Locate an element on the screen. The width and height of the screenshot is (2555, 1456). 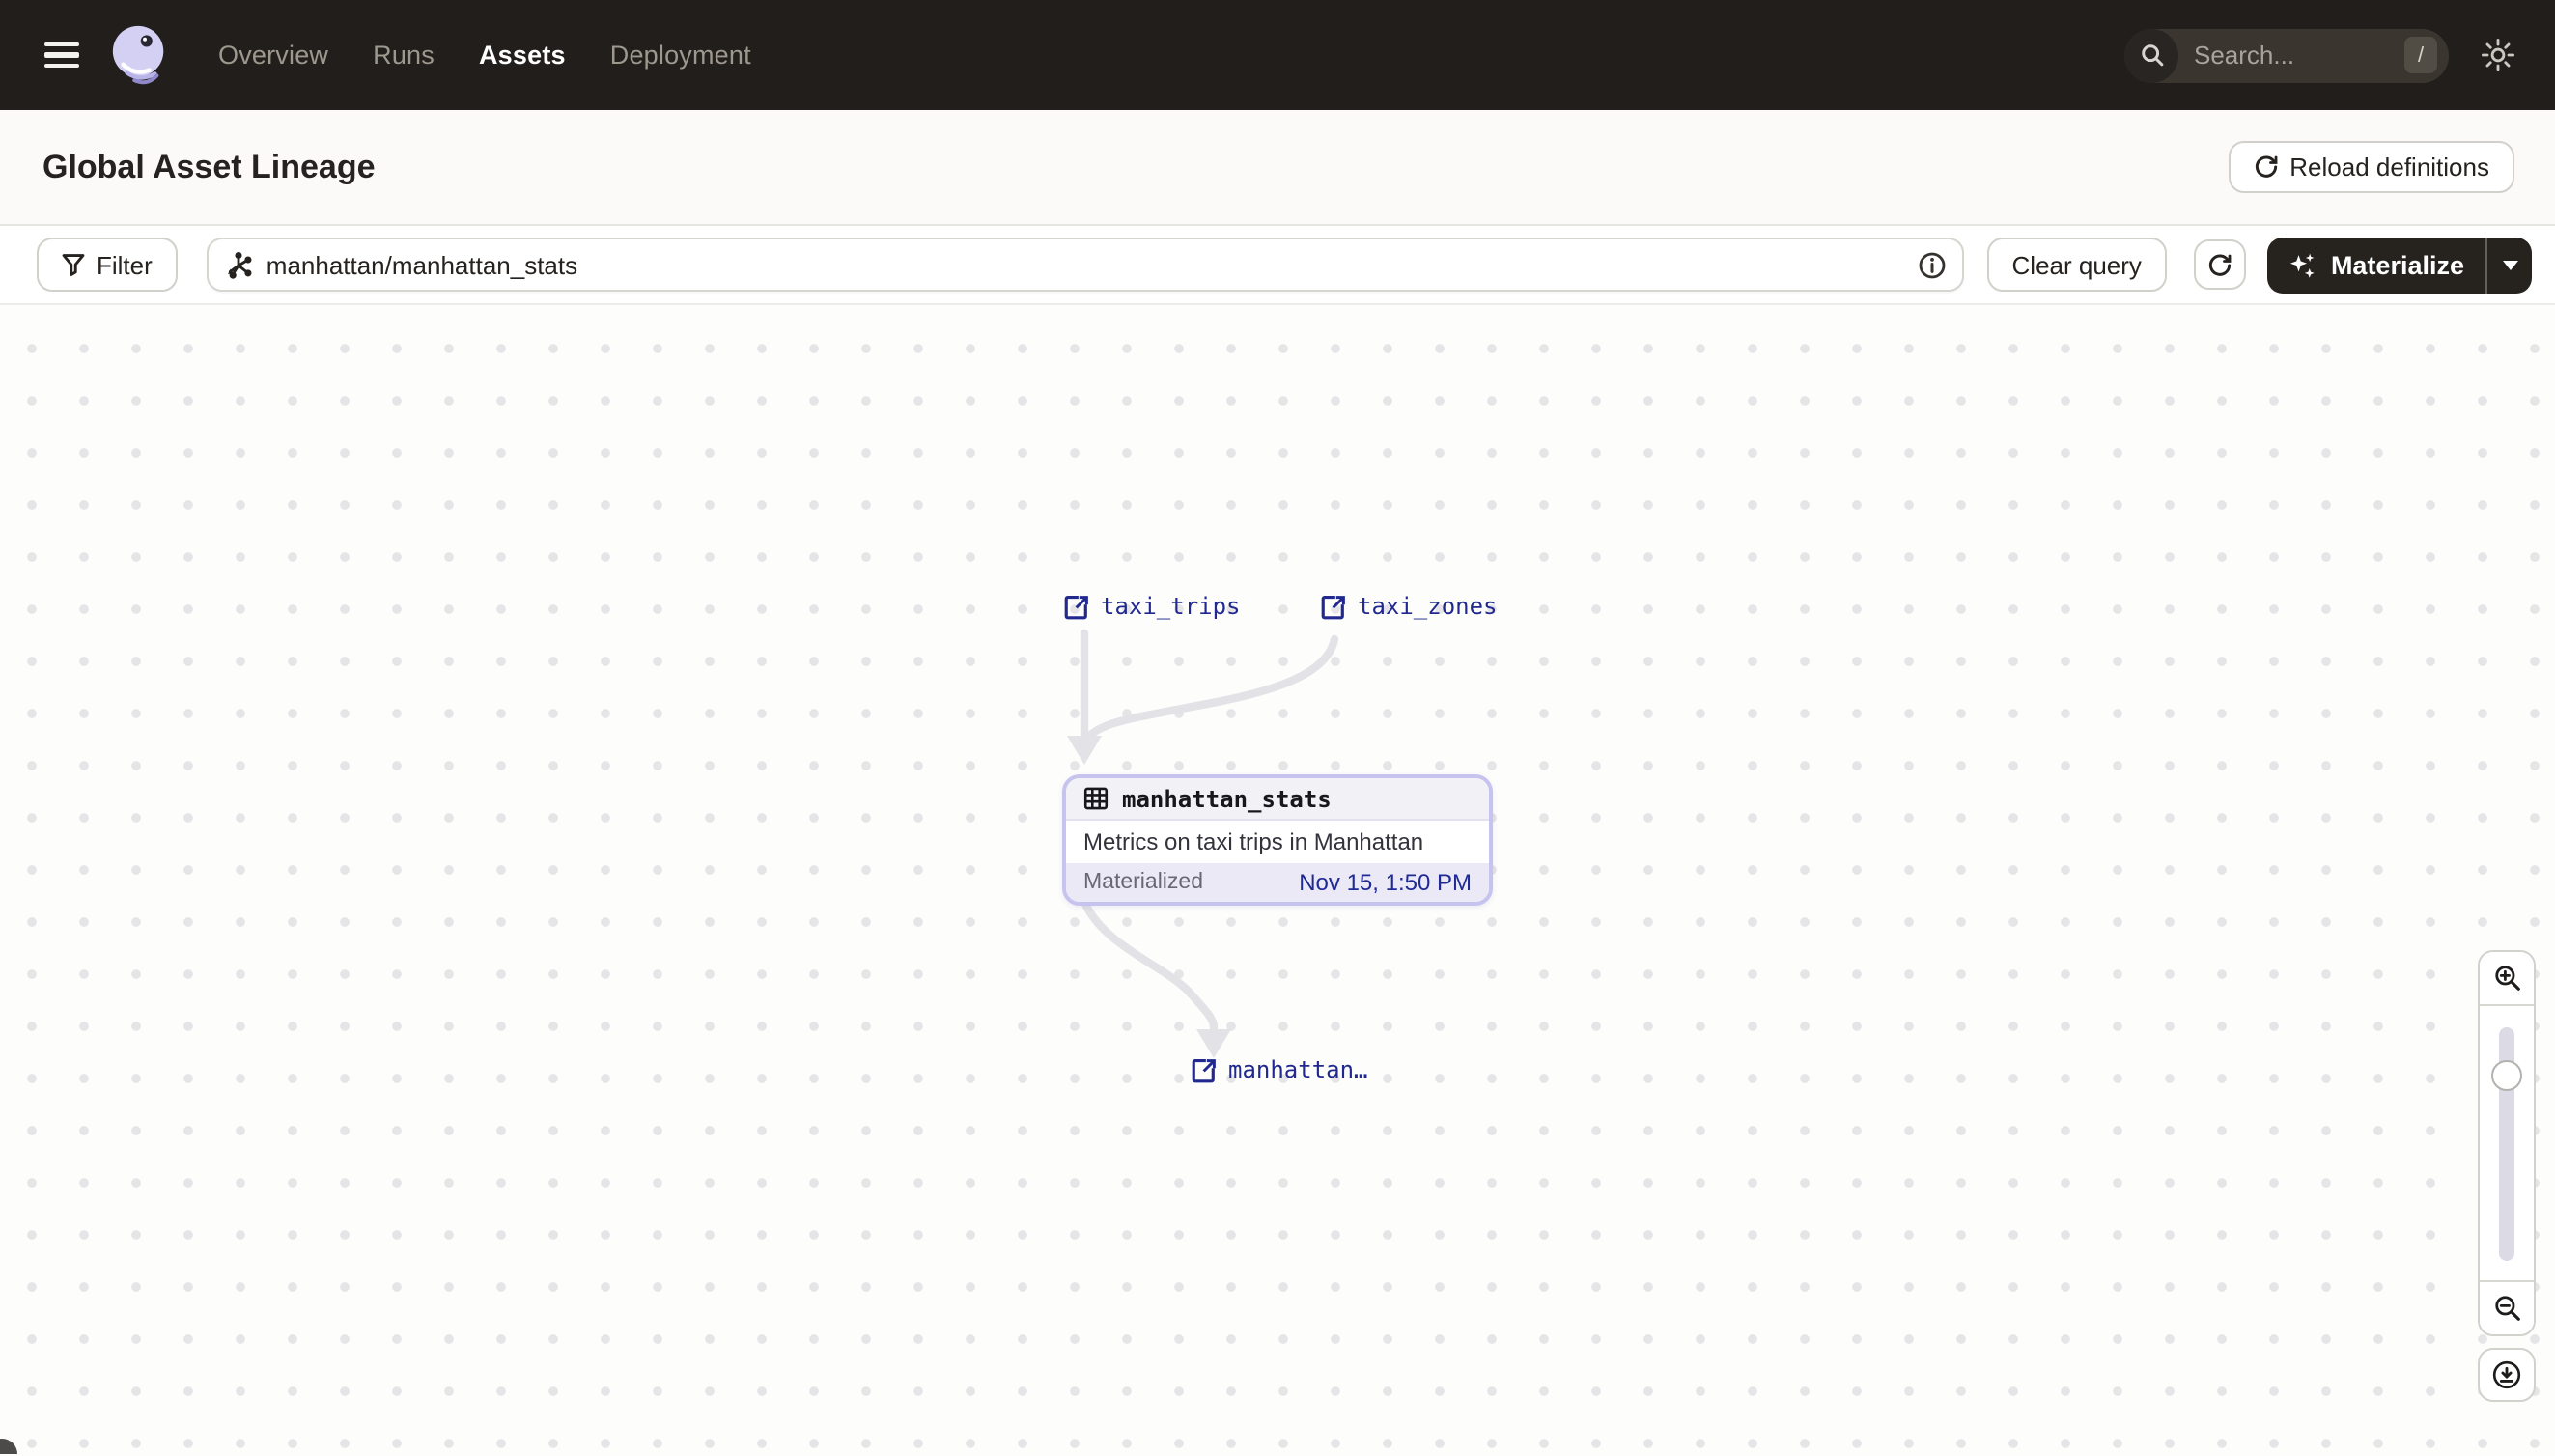
asset-card-footer: Materialized Nov 15, 1:50 PM is located at coordinates (1277, 883).